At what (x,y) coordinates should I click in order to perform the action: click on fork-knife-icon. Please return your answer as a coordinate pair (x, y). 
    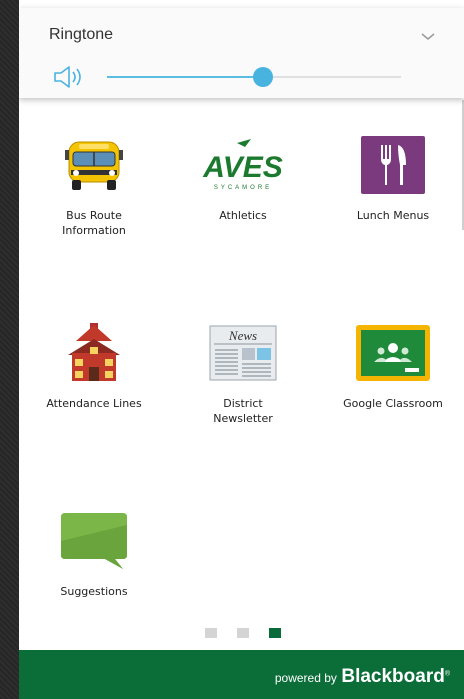
    Looking at the image, I should click on (393, 165).